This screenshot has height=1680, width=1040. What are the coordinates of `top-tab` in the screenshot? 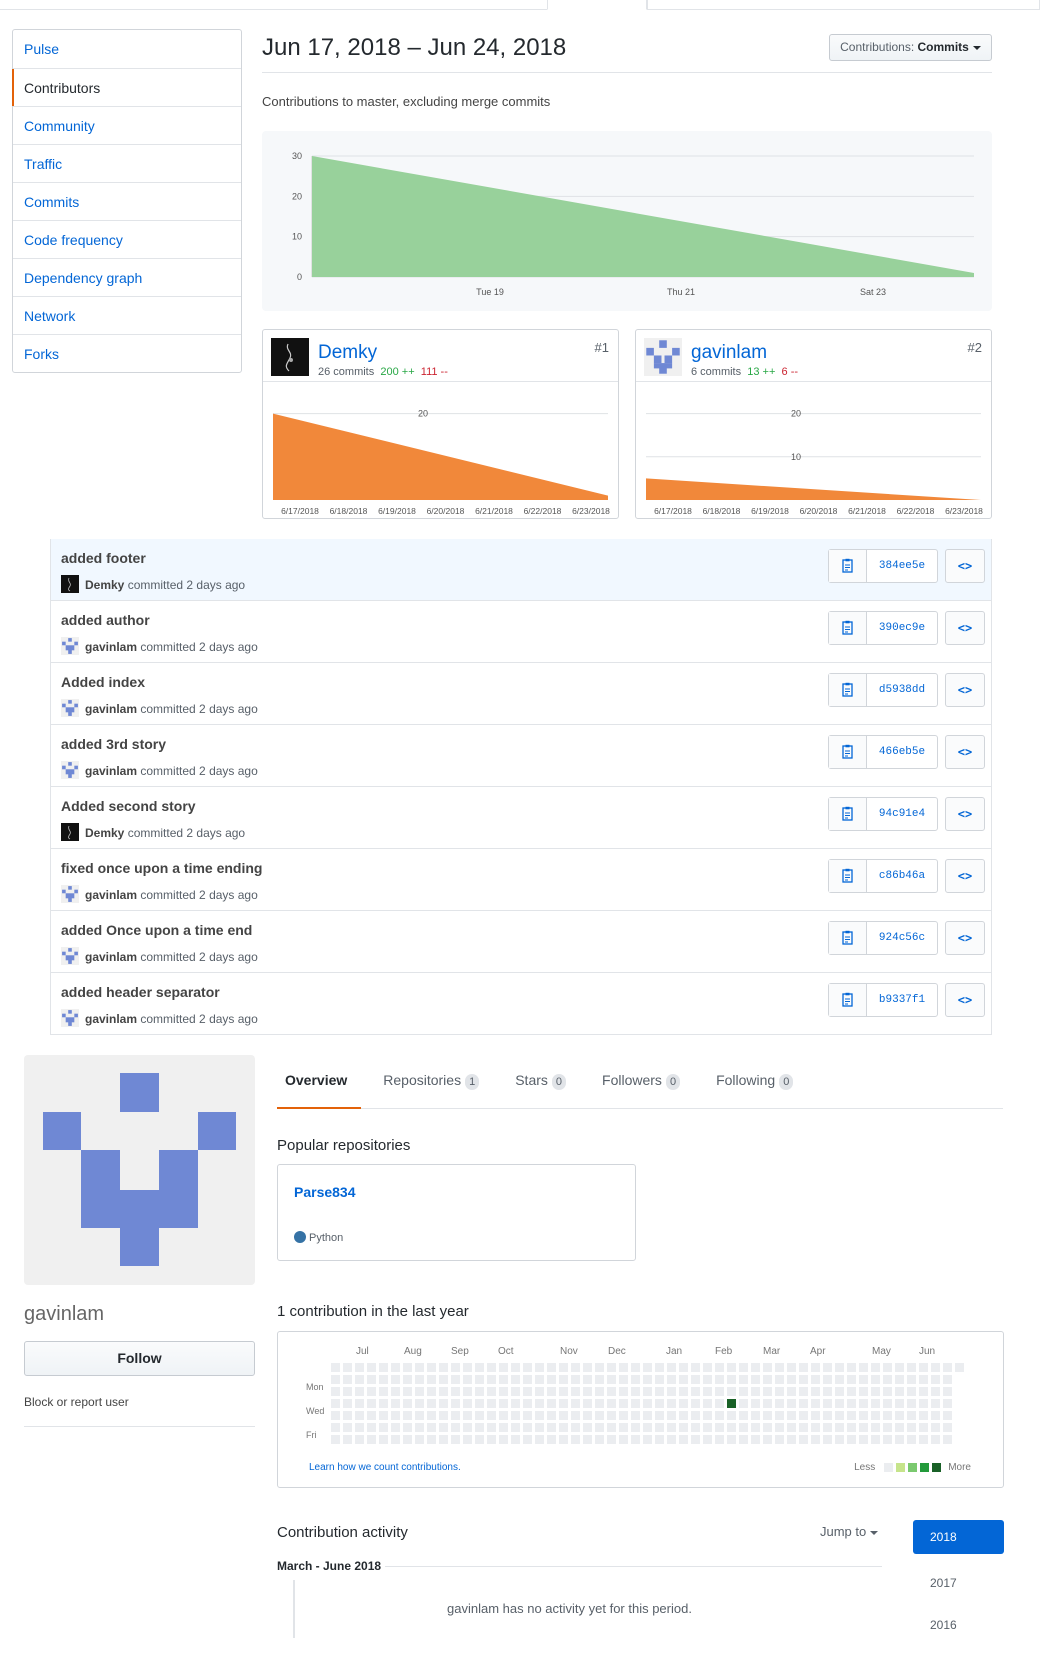 It's located at (843, 5).